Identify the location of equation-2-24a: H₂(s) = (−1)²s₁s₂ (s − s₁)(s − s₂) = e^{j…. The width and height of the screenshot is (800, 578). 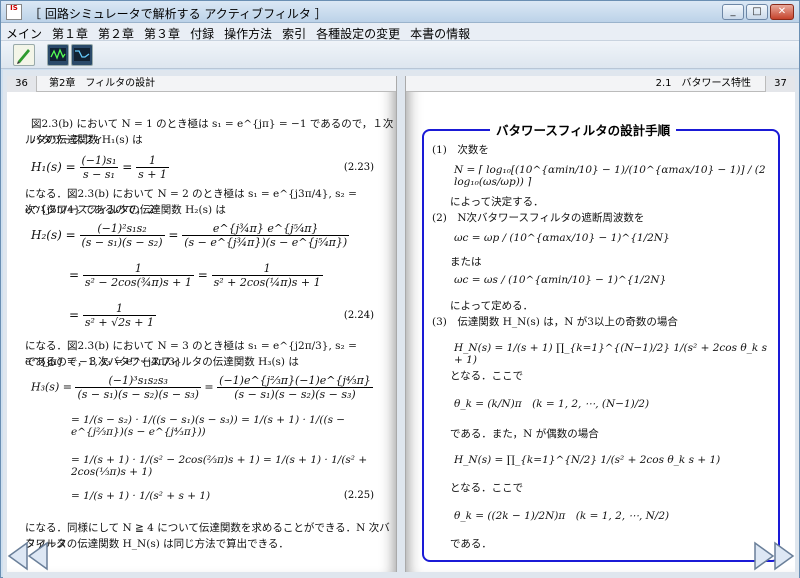
(190, 235).